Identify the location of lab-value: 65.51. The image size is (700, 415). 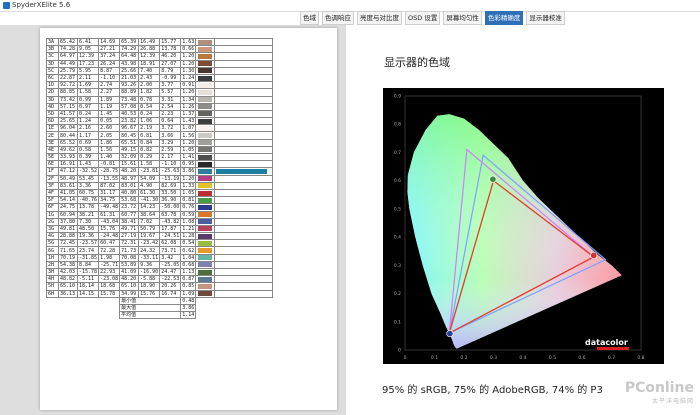
(129, 142).